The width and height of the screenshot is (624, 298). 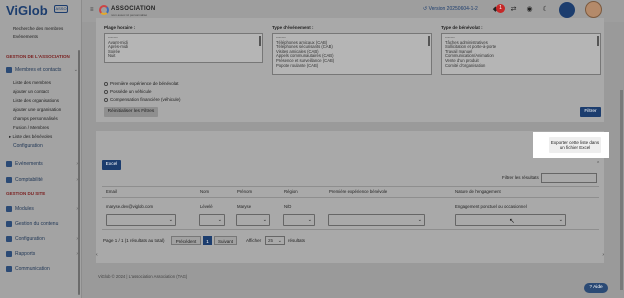 What do you see at coordinates (9, 254) in the screenshot?
I see `chart-icon` at bounding box center [9, 254].